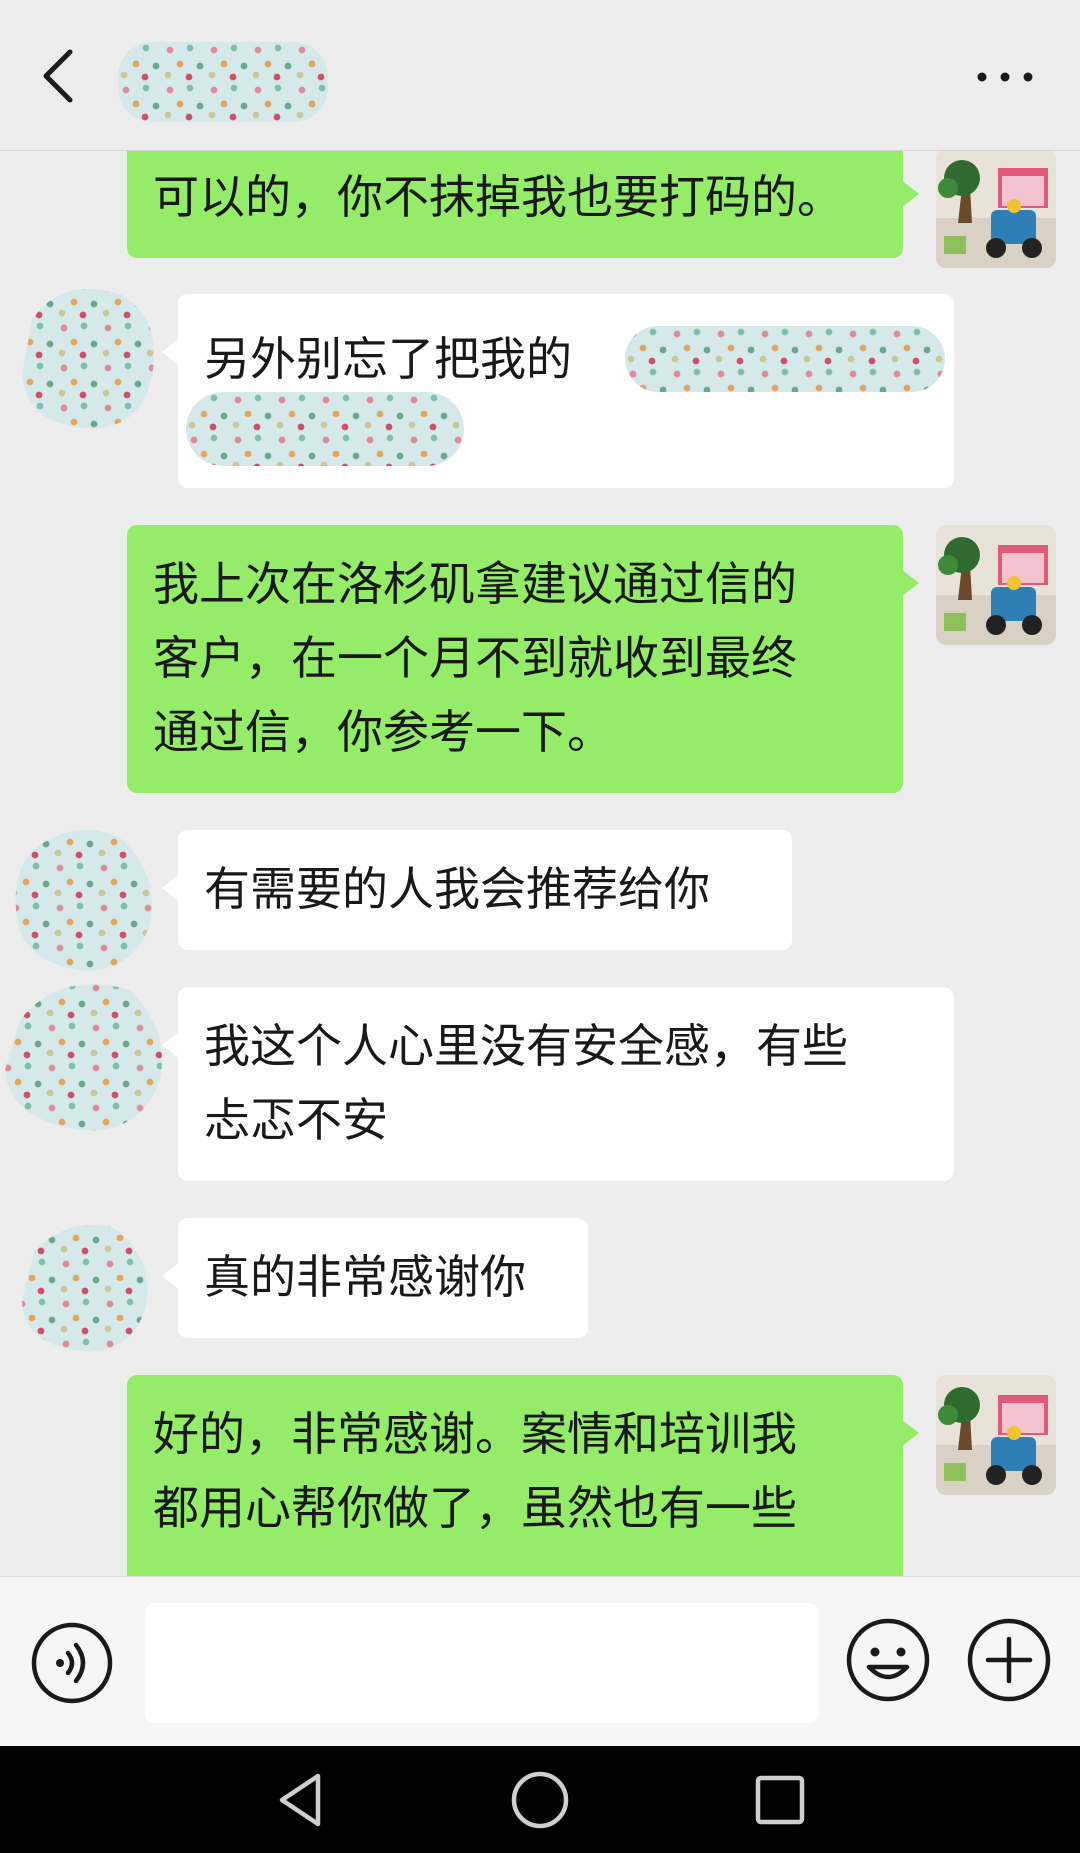  Describe the element at coordinates (475, 1508) in the screenshot. I see `message-text-line: 都用心帮你做了，虽然也有一些` at that location.